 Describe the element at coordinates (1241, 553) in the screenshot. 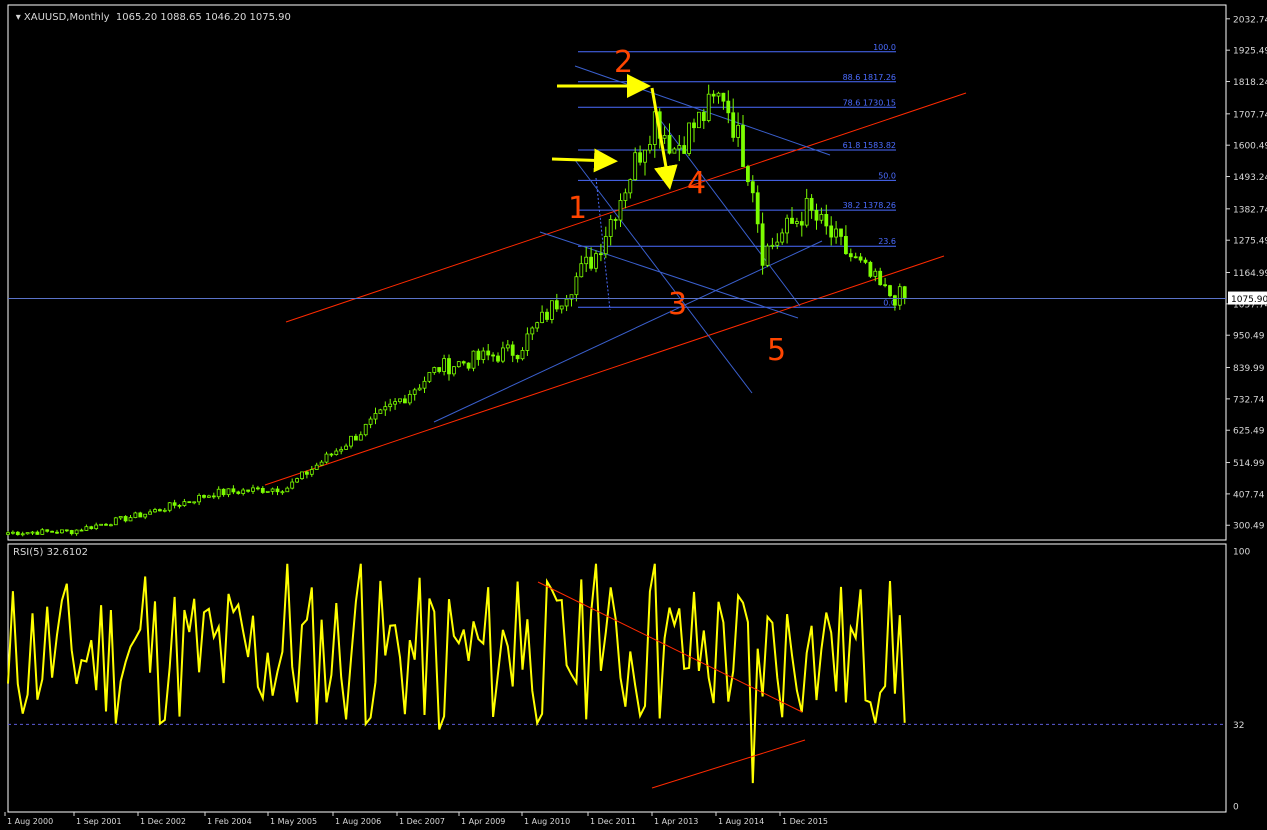

I see `rsi-tick-label: 100` at that location.